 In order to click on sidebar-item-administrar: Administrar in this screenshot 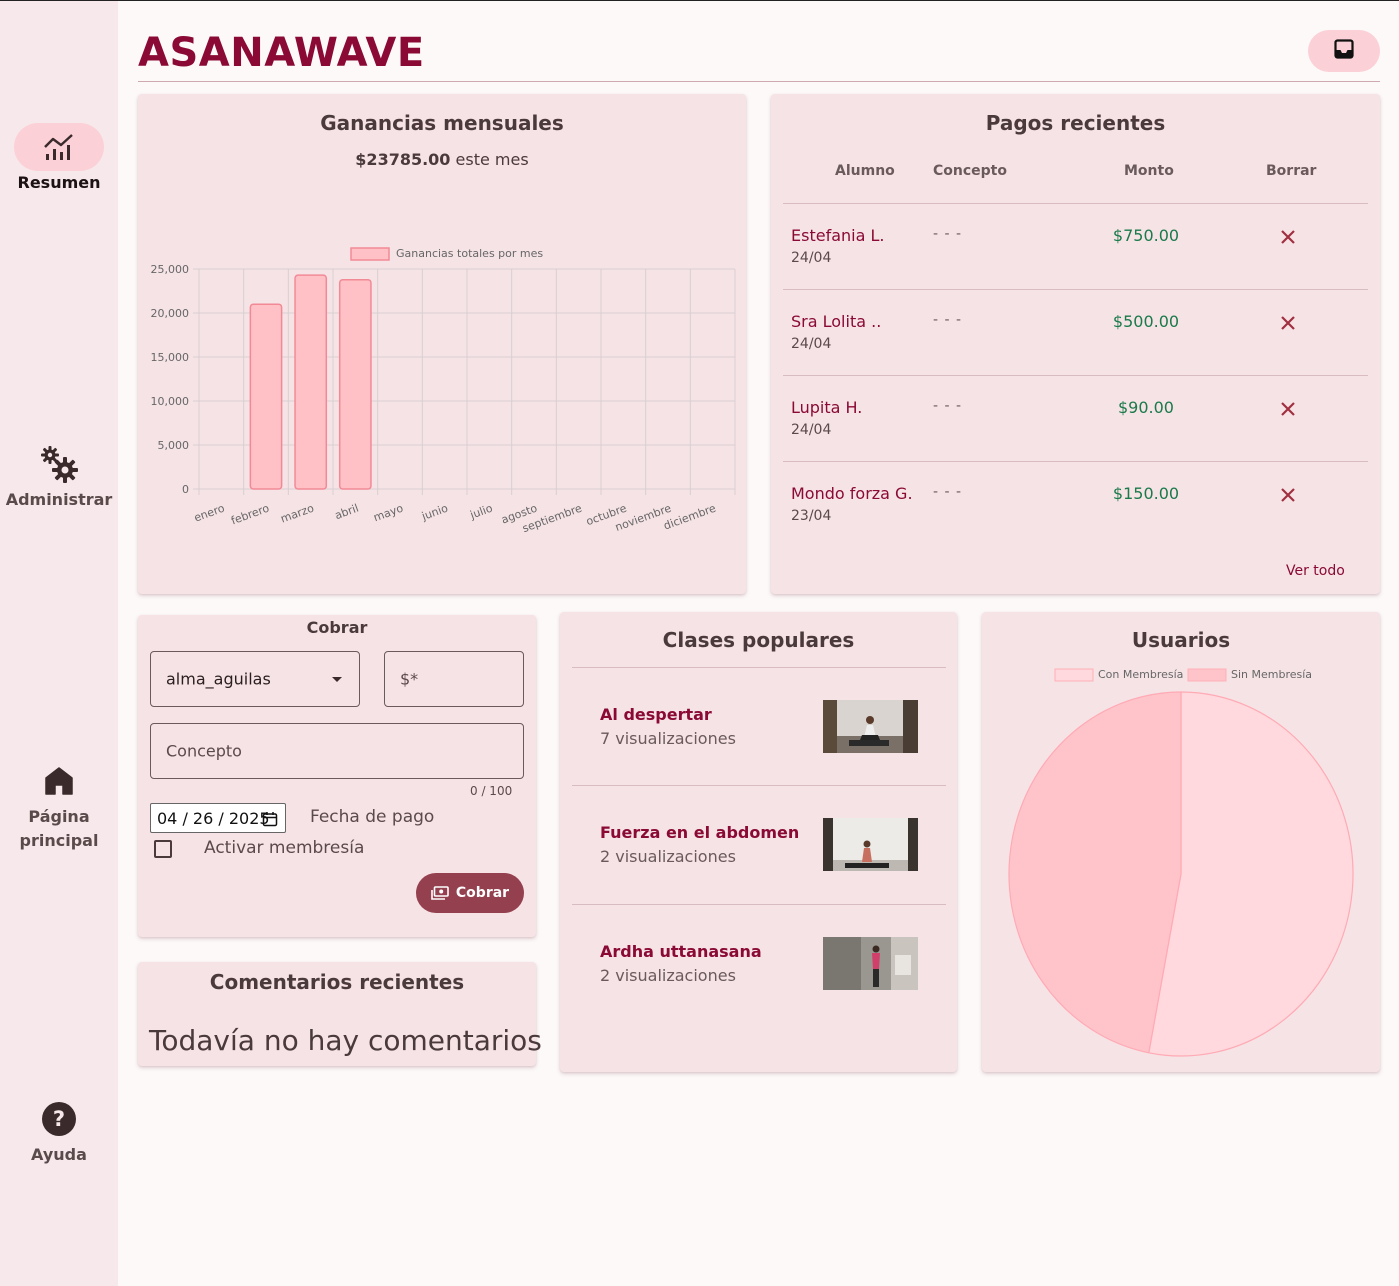, I will do `click(59, 476)`.